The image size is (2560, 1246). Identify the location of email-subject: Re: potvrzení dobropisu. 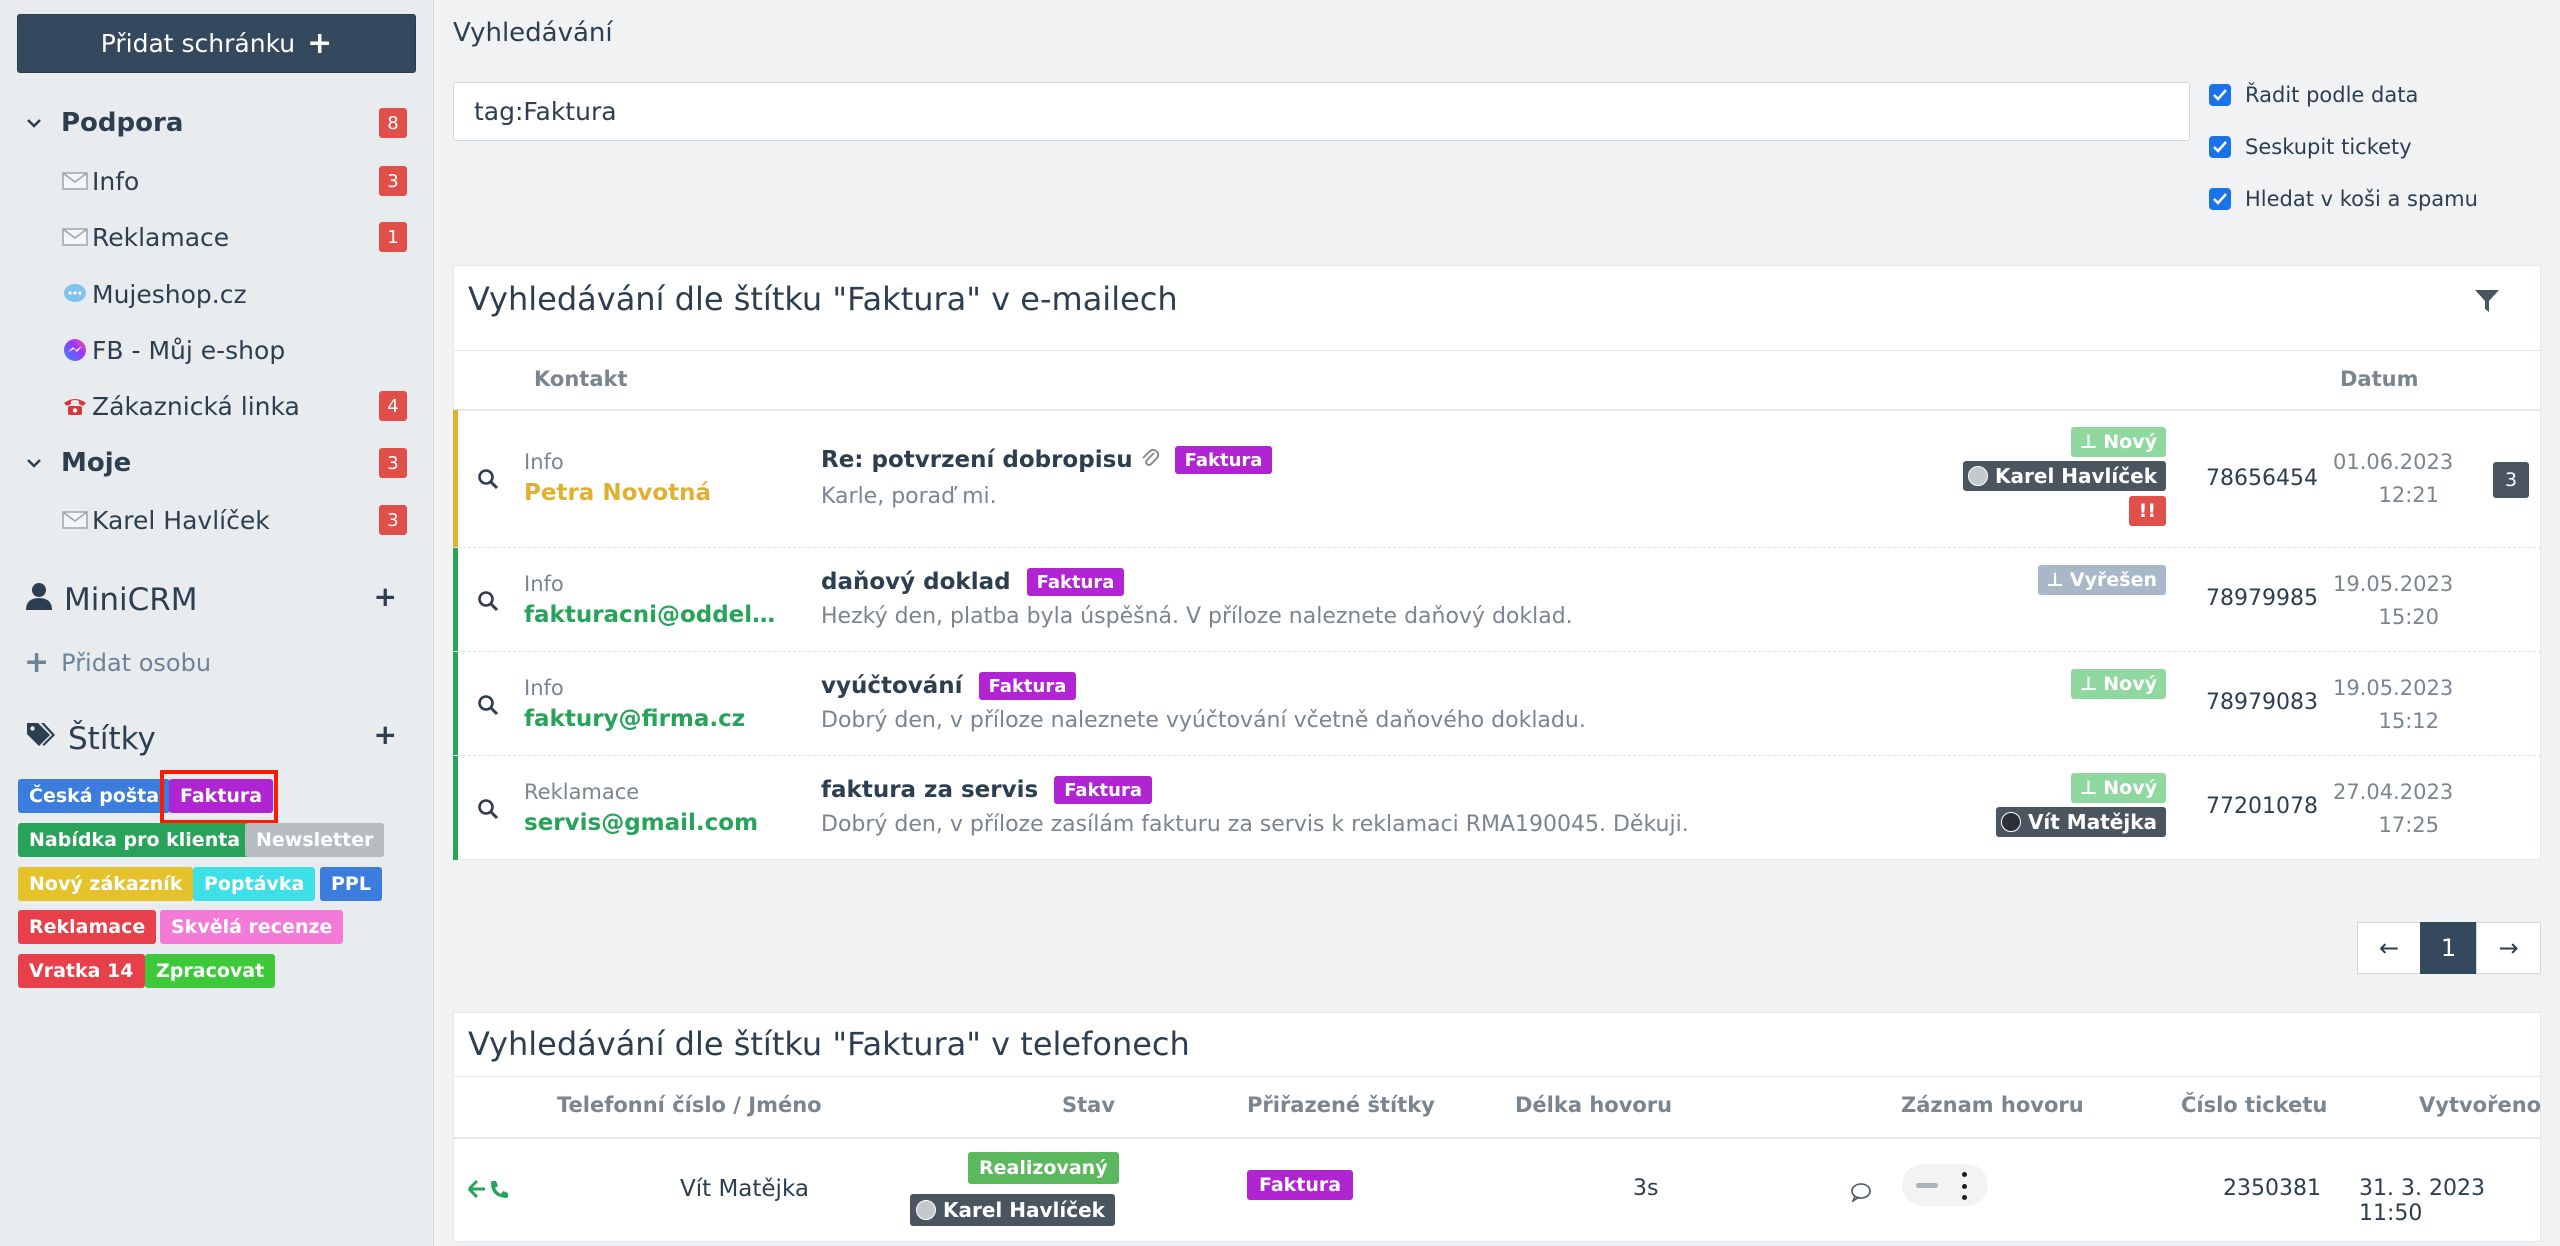
(977, 460).